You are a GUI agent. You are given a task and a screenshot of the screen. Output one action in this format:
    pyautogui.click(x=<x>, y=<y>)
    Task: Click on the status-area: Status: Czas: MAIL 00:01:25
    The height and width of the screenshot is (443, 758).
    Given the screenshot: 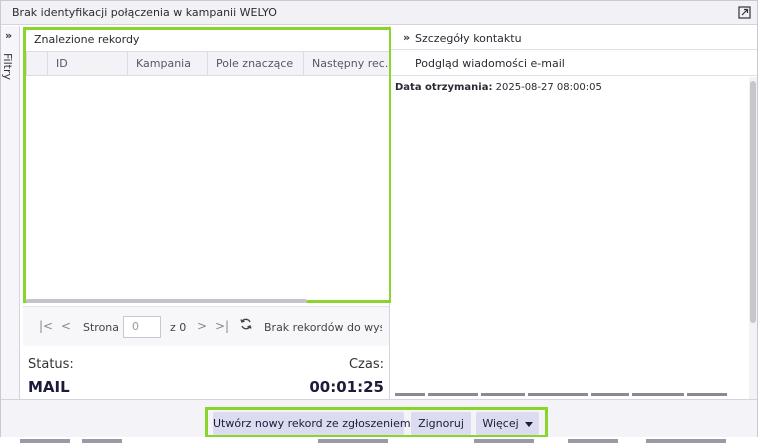 What is the action you would take?
    pyautogui.click(x=206, y=374)
    